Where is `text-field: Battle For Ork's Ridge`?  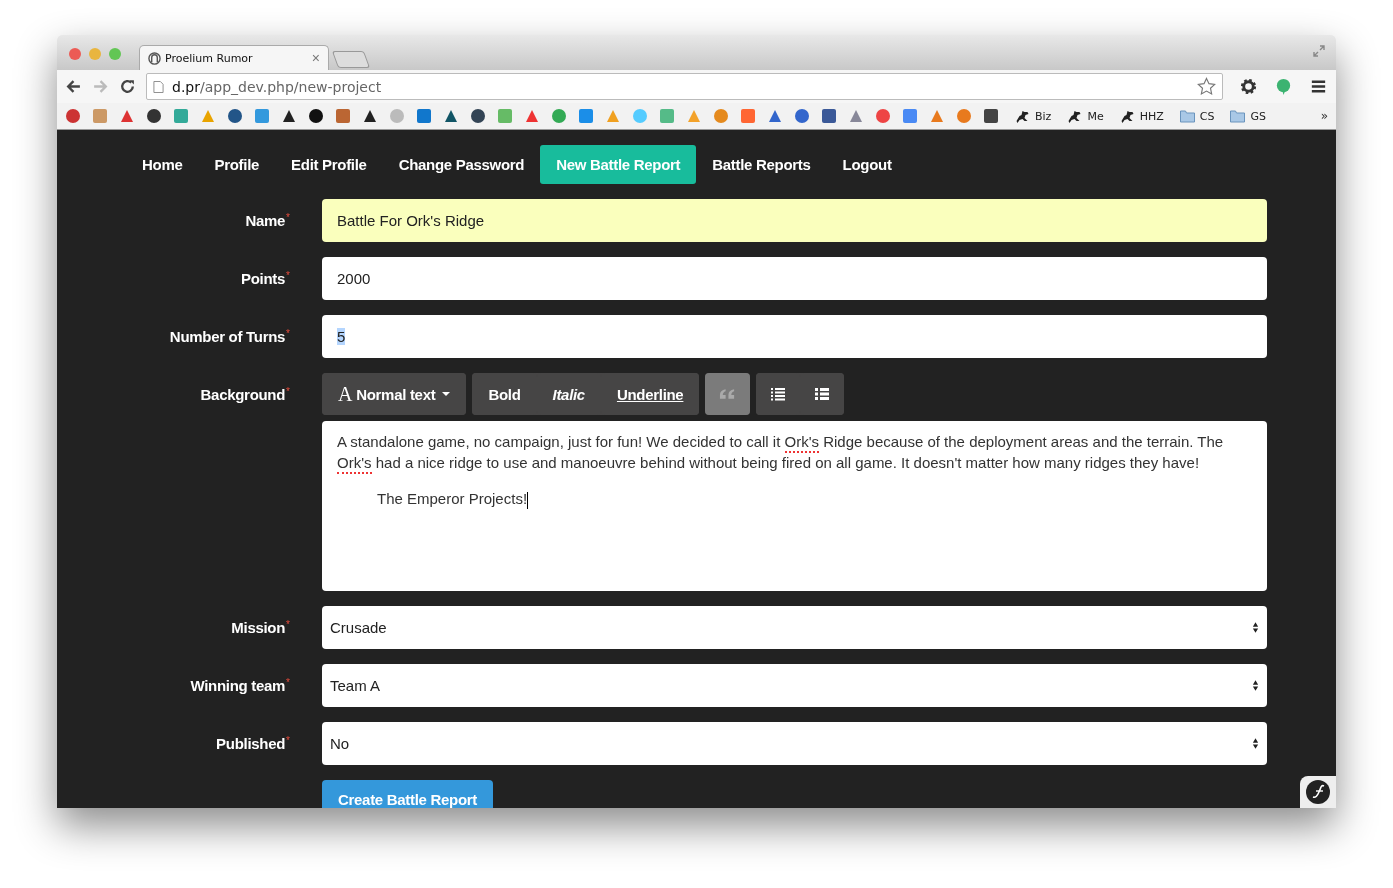 text-field: Battle For Ork's Ridge is located at coordinates (794, 220).